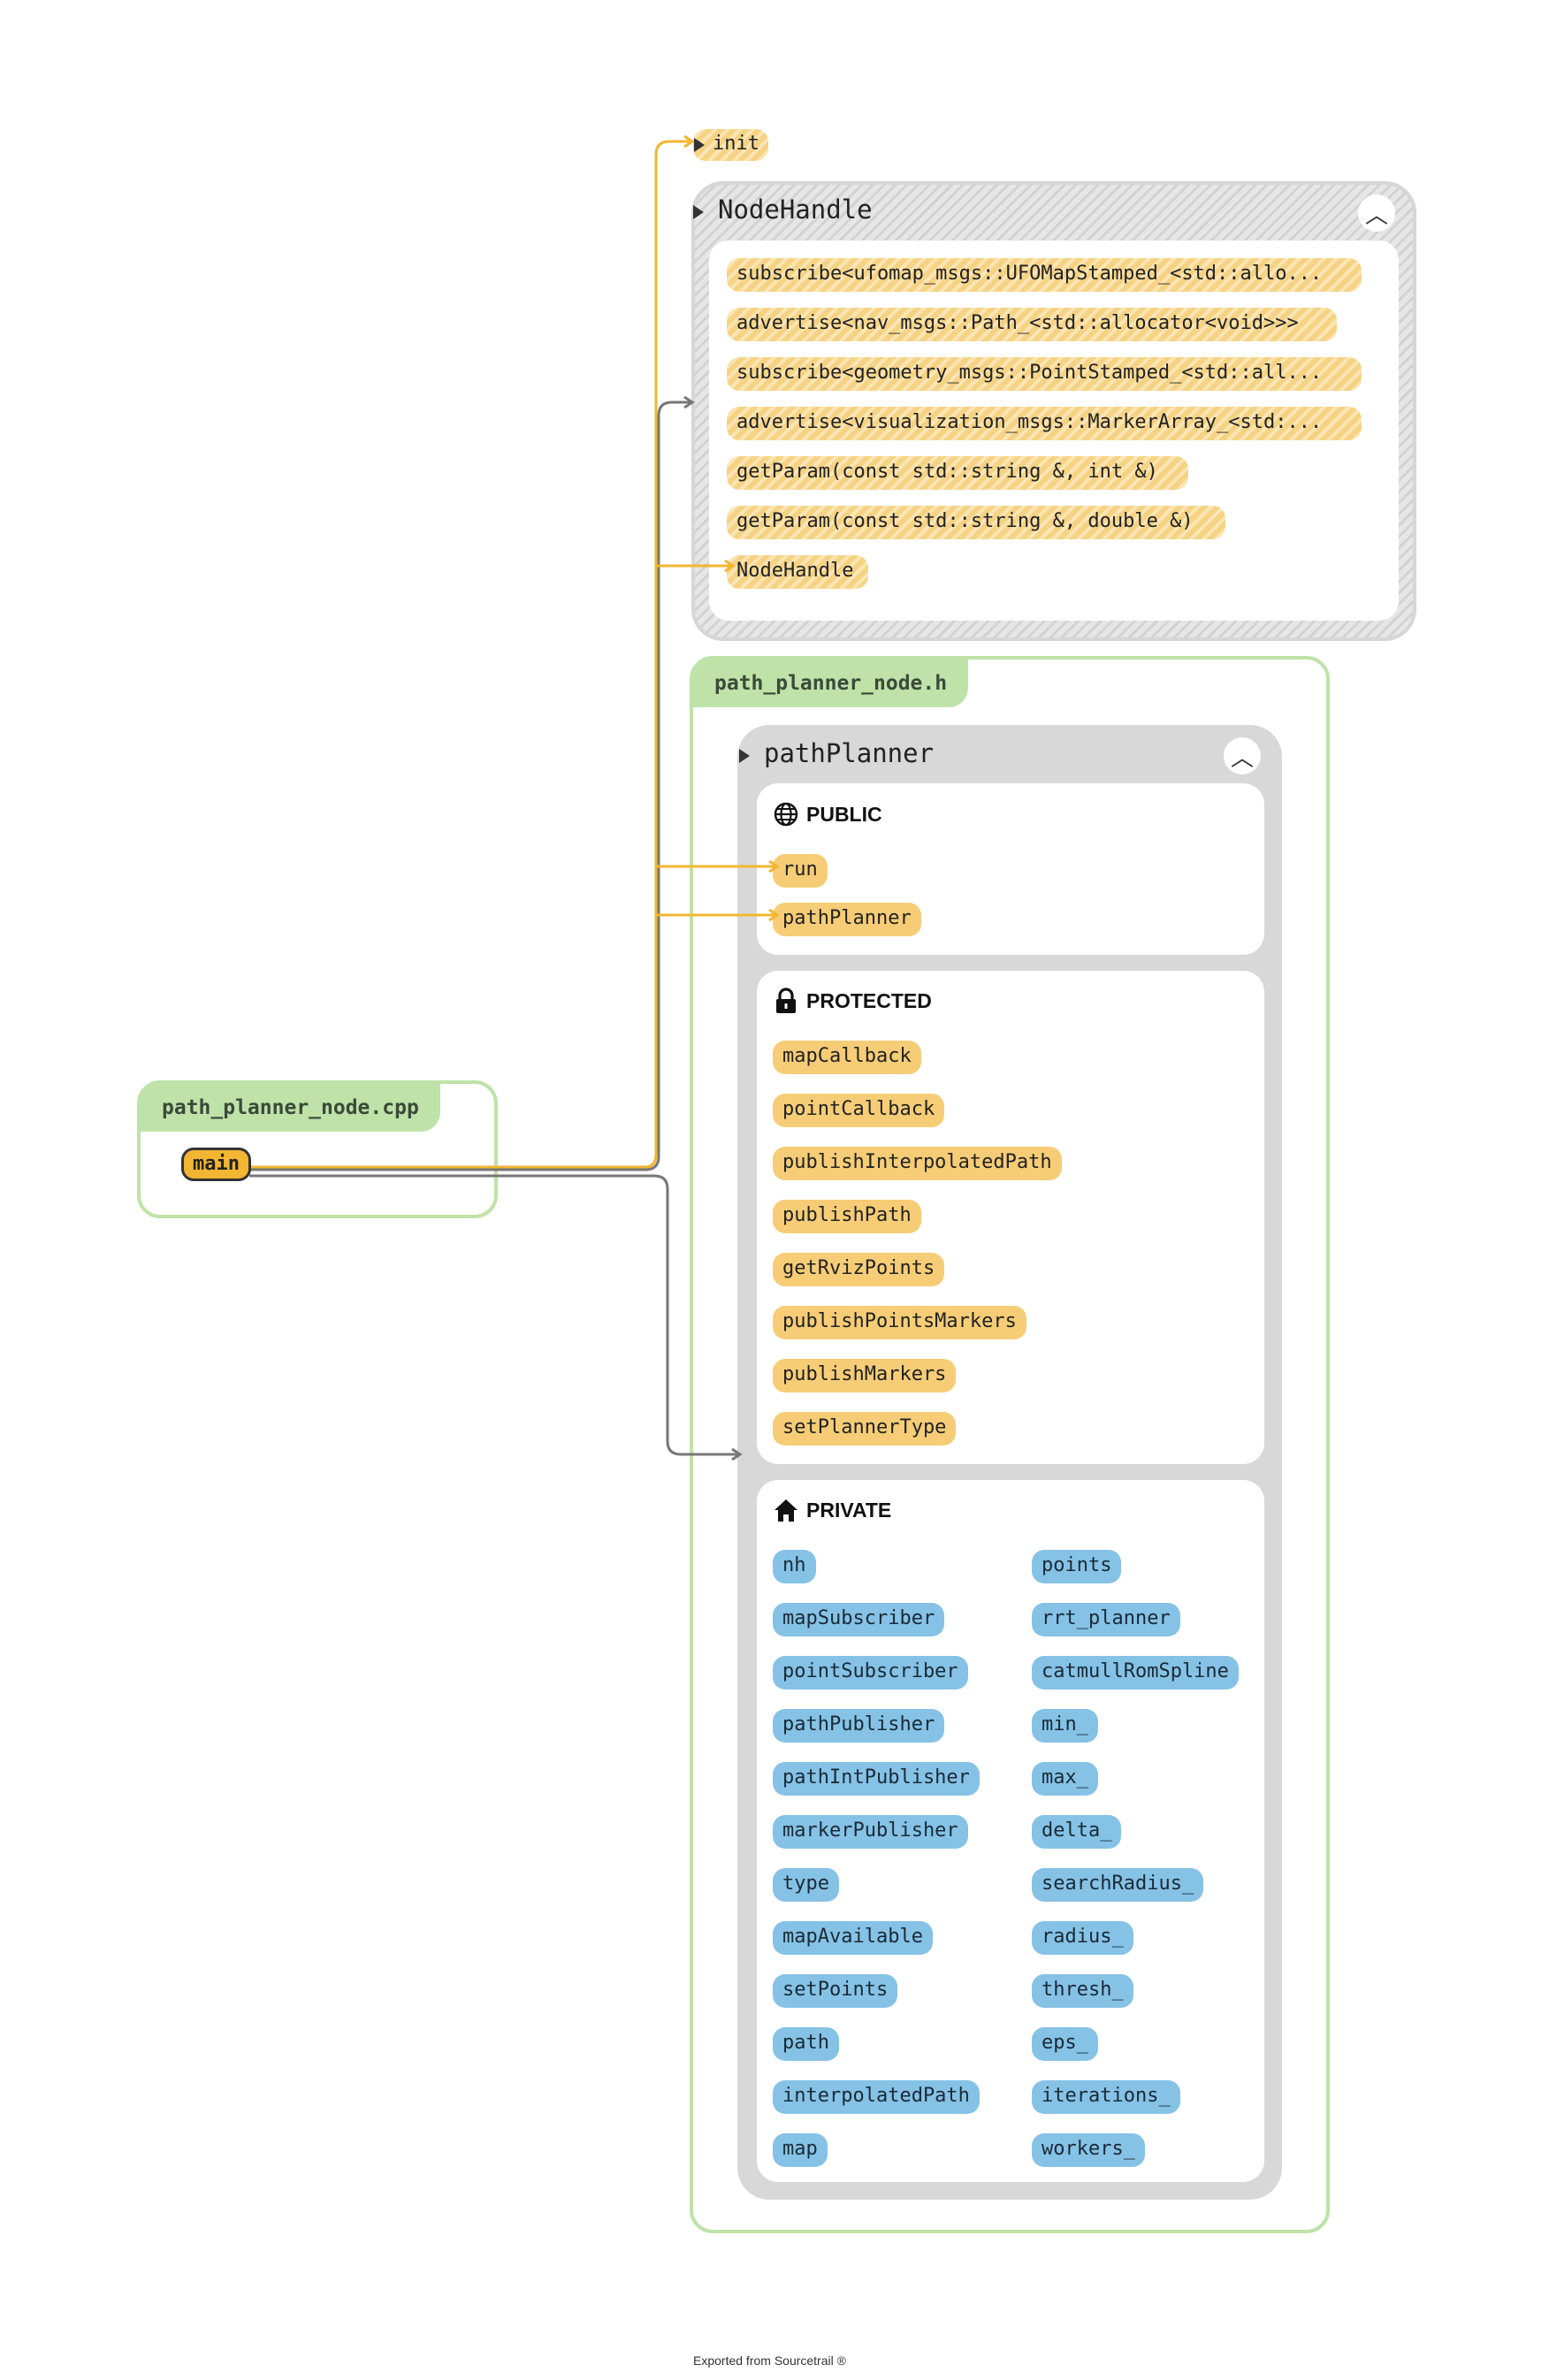  What do you see at coordinates (1065, 1779) in the screenshot?
I see `member-max: max_` at bounding box center [1065, 1779].